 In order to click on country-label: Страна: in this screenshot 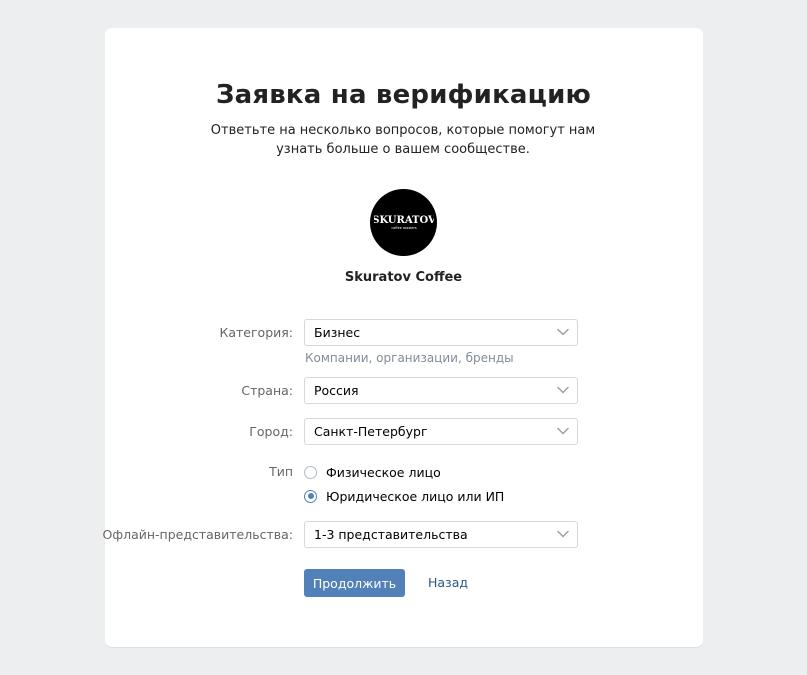, I will do `click(267, 390)`.